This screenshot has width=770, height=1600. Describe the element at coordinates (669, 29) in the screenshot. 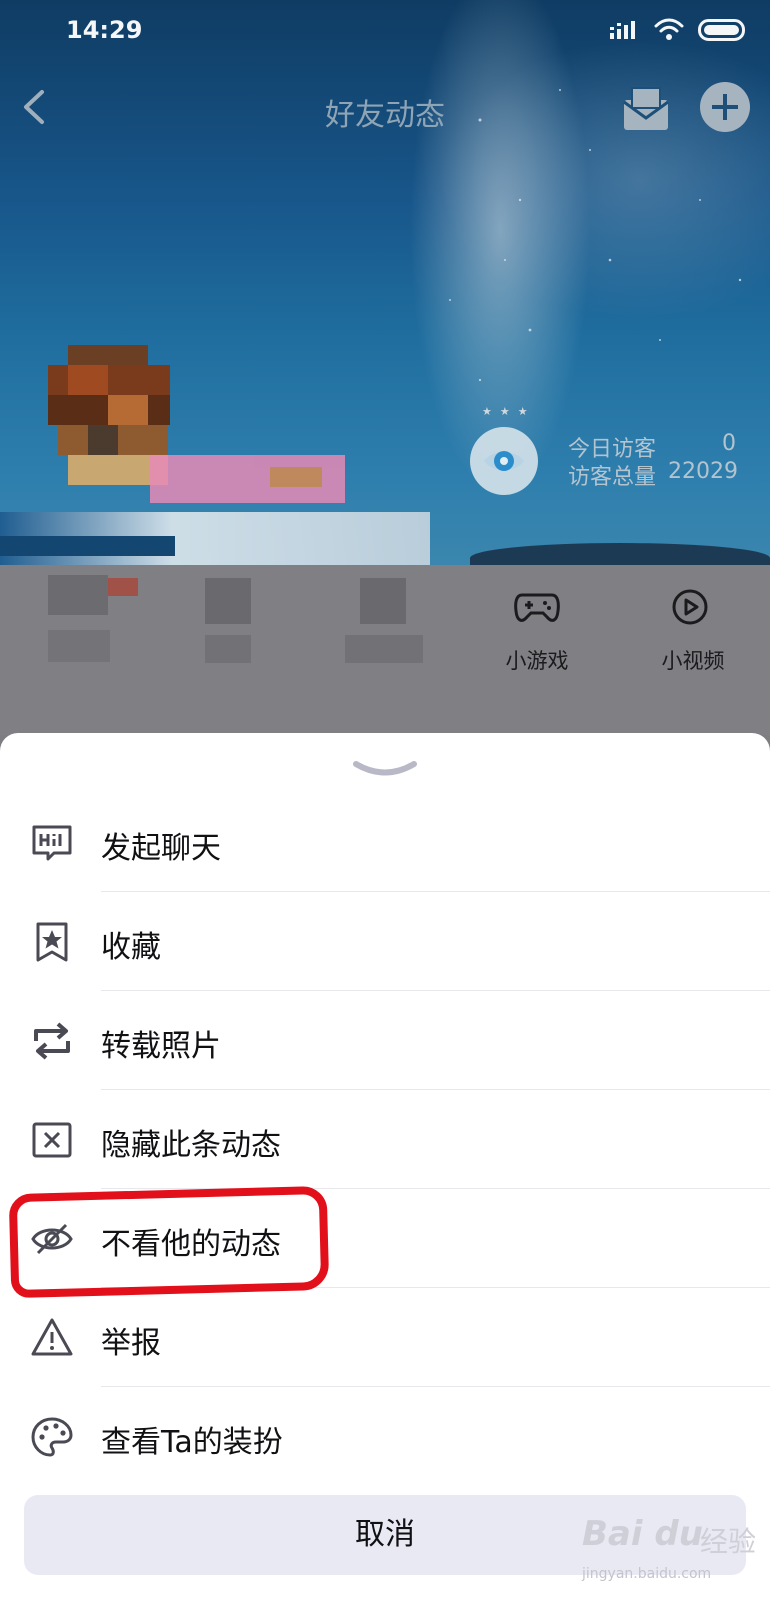

I see `wifi-icon` at that location.